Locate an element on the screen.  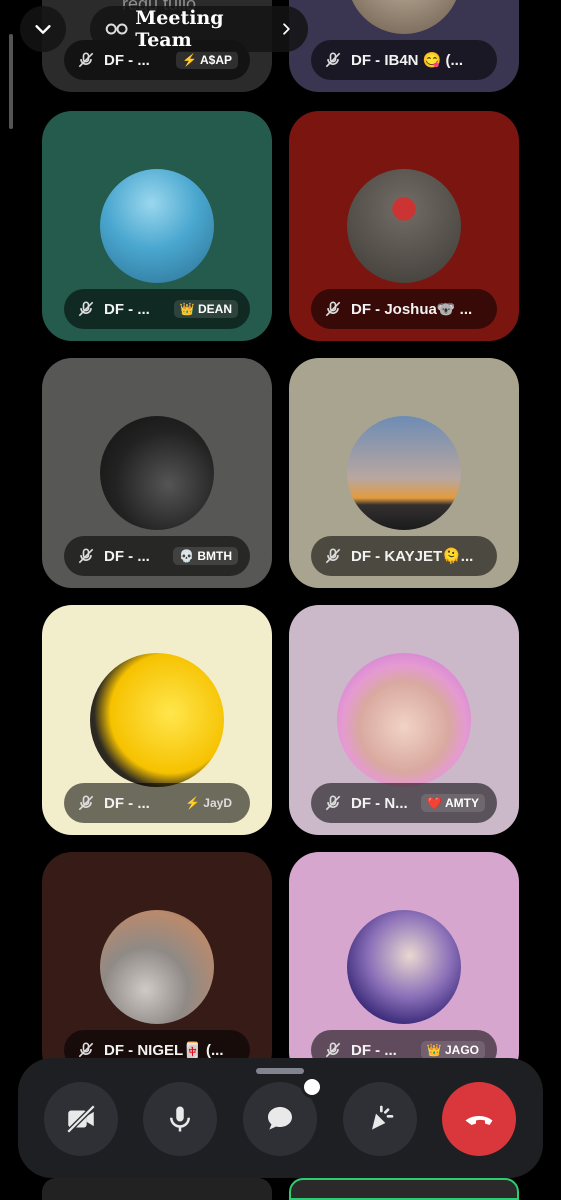
participant-tile: DF - ... 💀 BMTH is located at coordinates (157, 473).